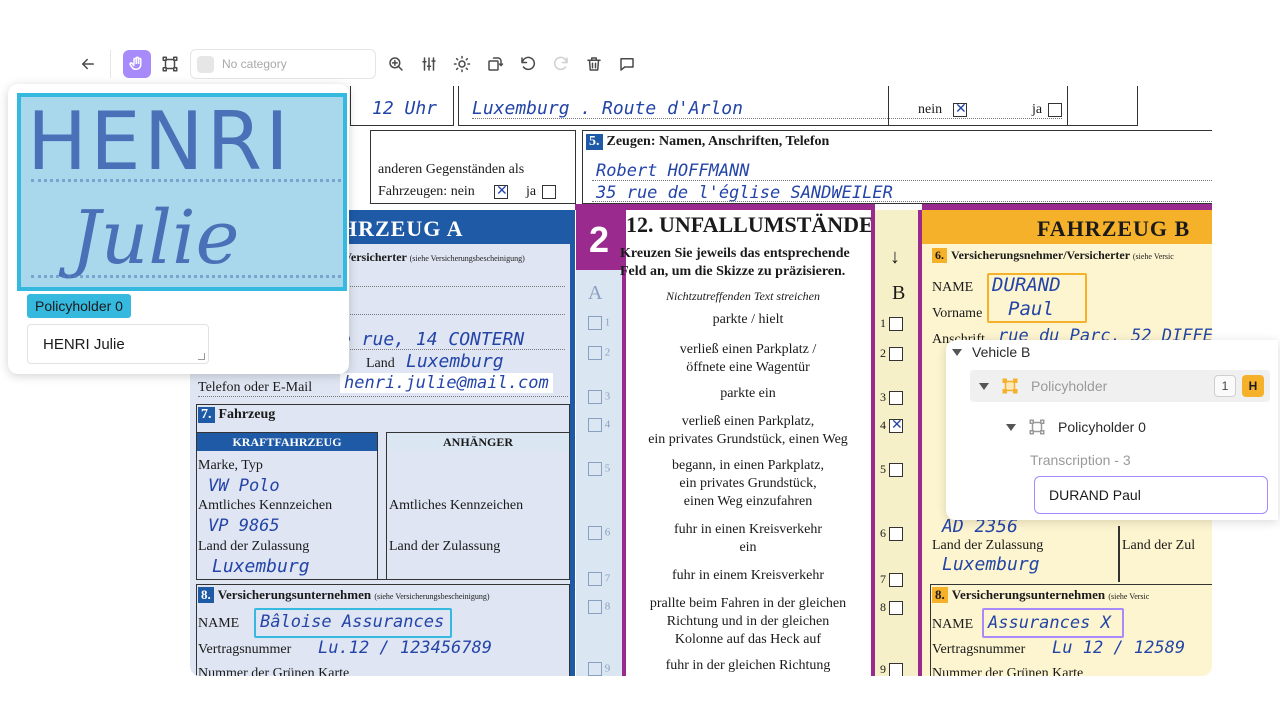 This screenshot has height=720, width=1280. I want to click on resize-handle, so click(201, 356).